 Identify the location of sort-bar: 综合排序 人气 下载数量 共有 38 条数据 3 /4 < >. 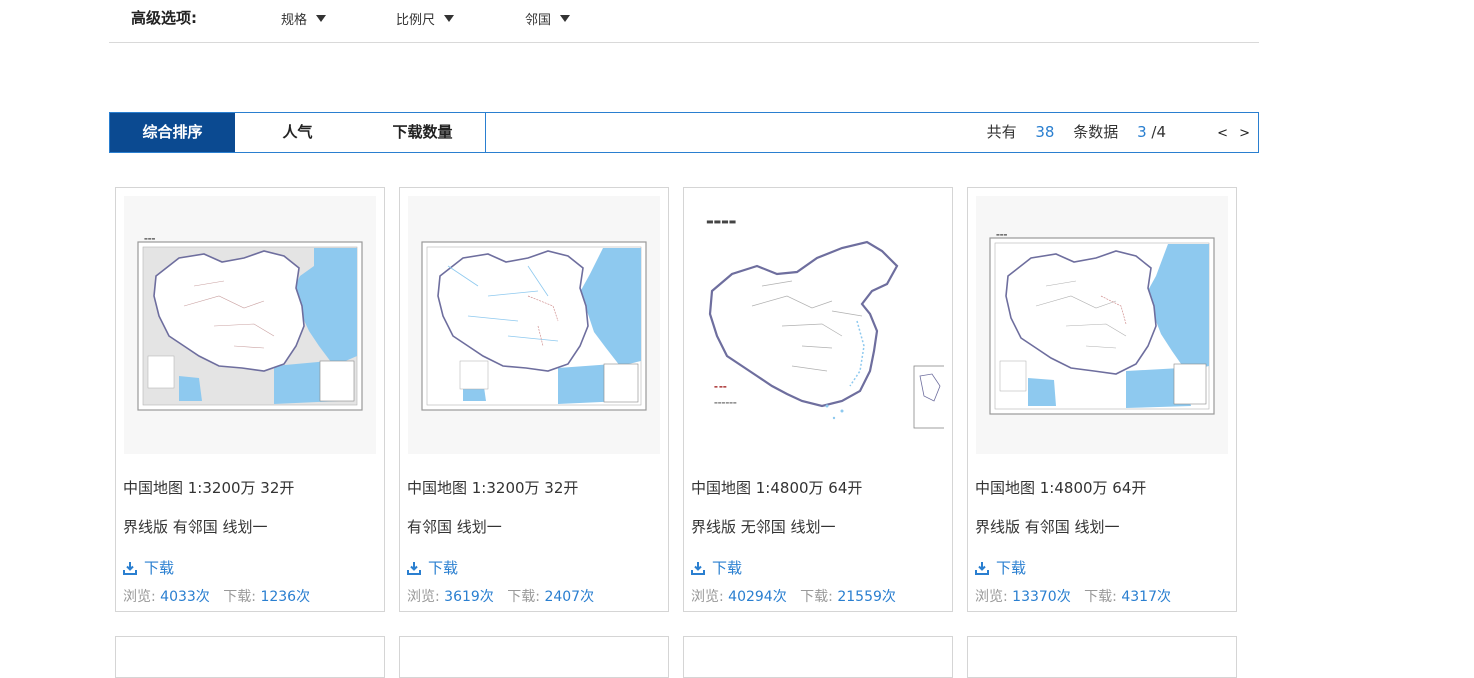
(684, 132).